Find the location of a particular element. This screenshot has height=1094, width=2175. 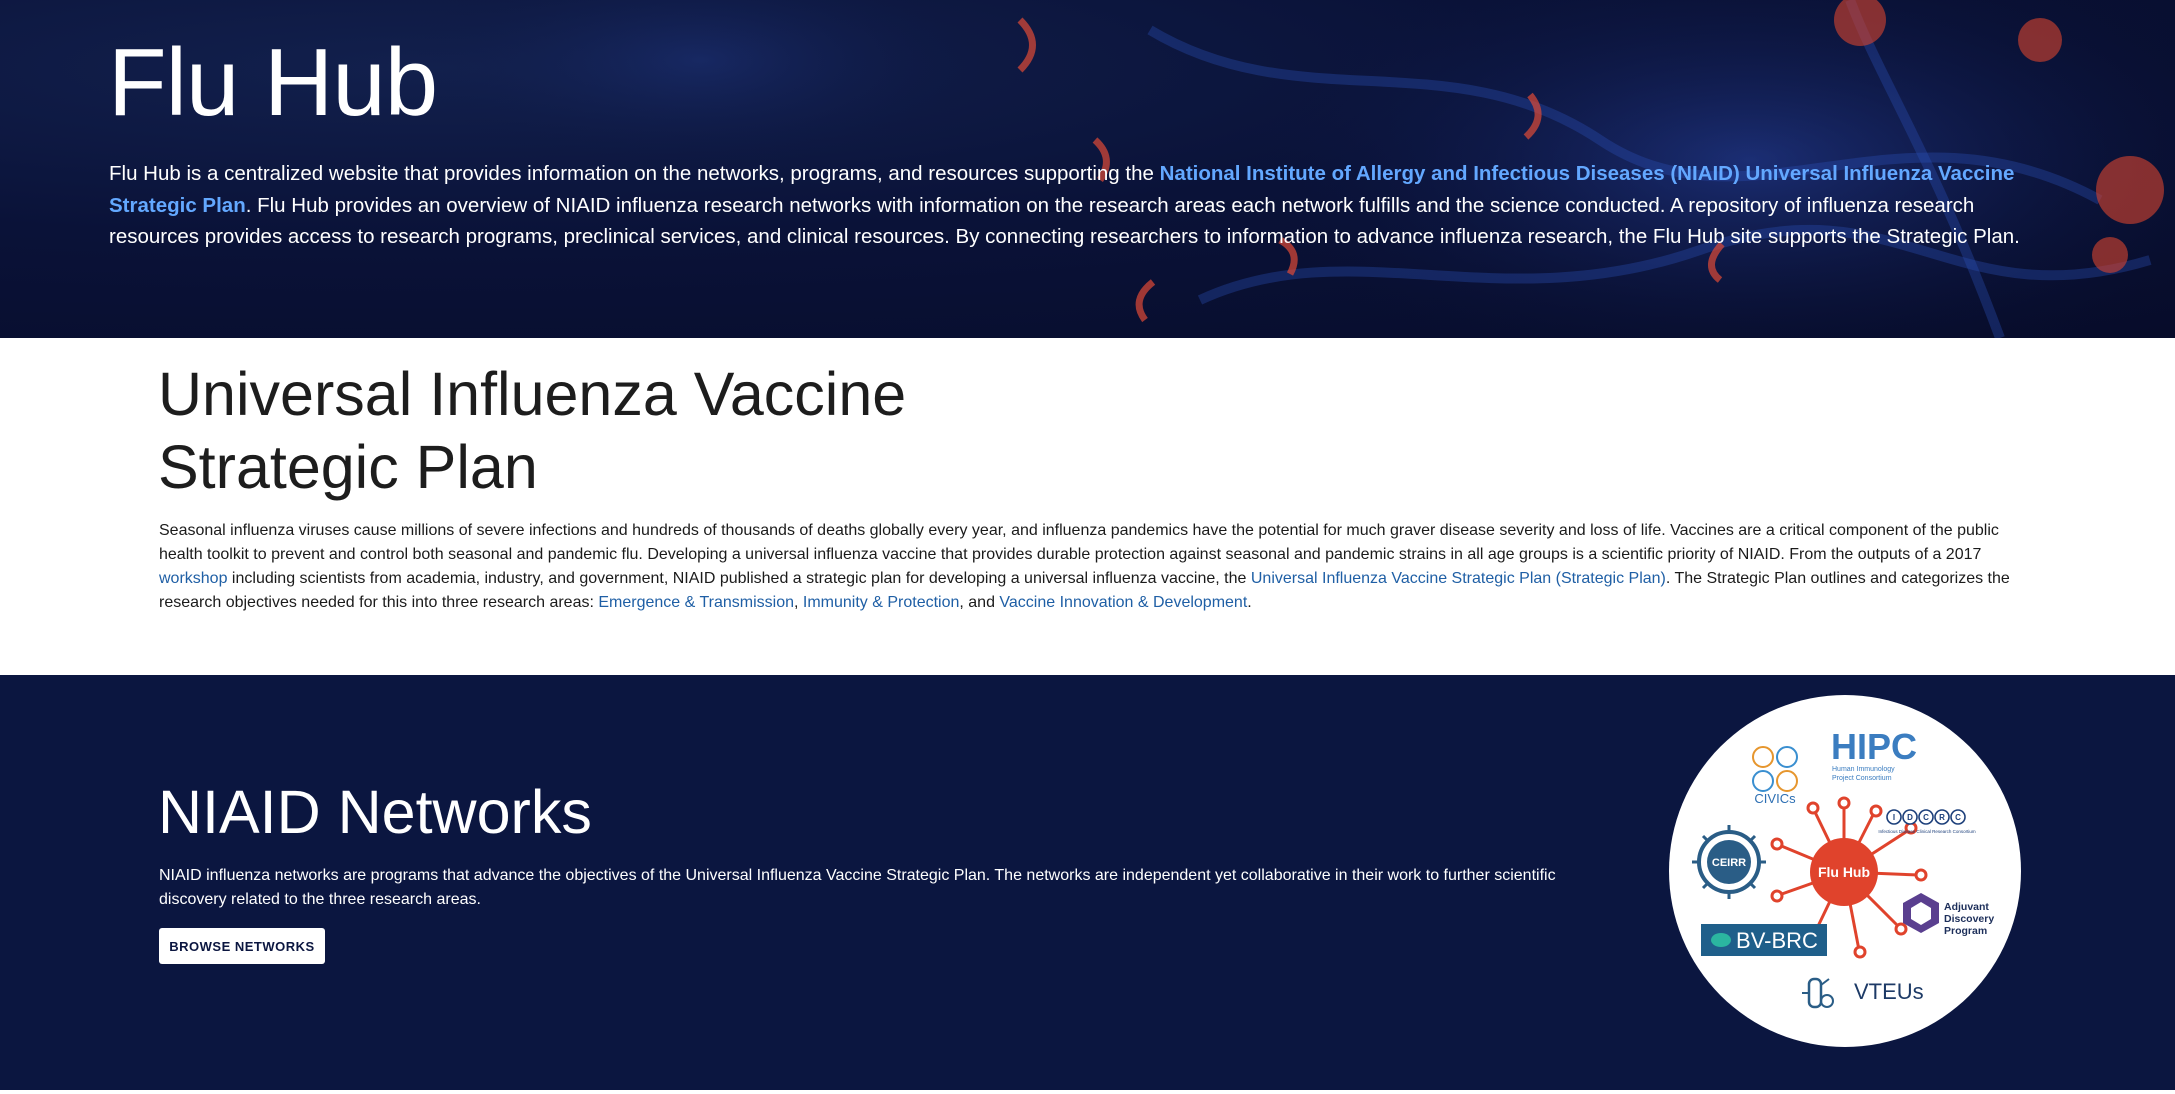

bvbrc-logo: BV-BRC is located at coordinates (1764, 940).